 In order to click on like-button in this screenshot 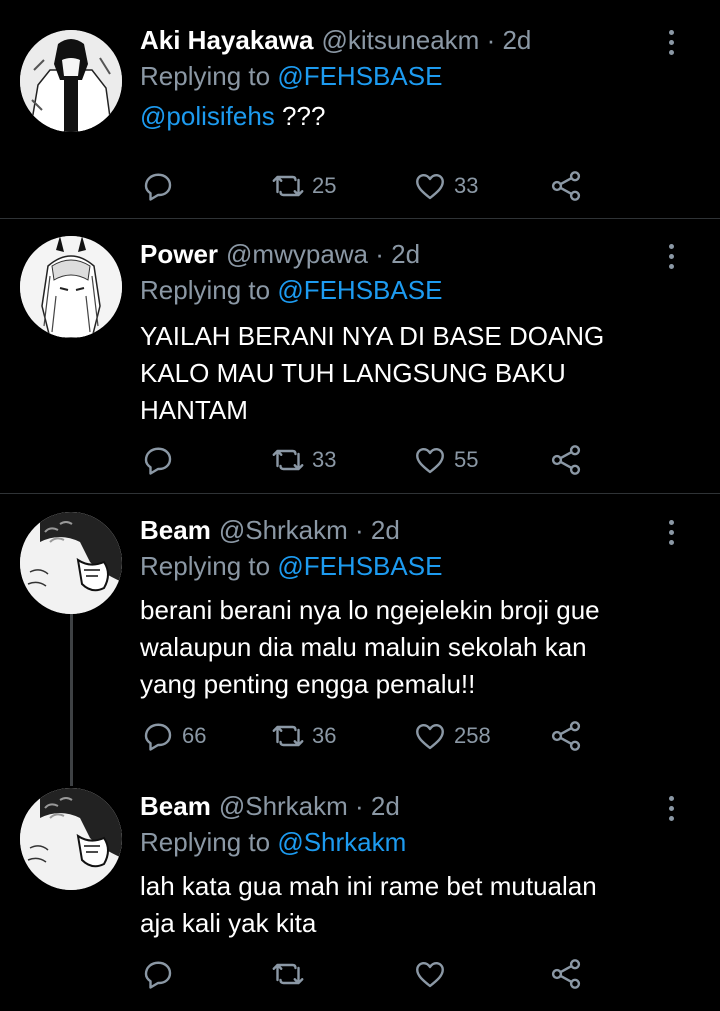, I will do `click(433, 974)`.